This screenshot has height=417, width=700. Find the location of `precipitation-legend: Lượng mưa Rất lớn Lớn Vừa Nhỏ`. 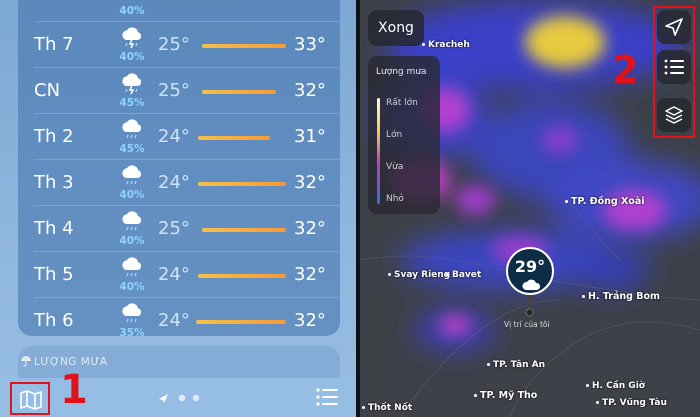

precipitation-legend: Lượng mưa Rất lớn Lớn Vừa Nhỏ is located at coordinates (404, 135).